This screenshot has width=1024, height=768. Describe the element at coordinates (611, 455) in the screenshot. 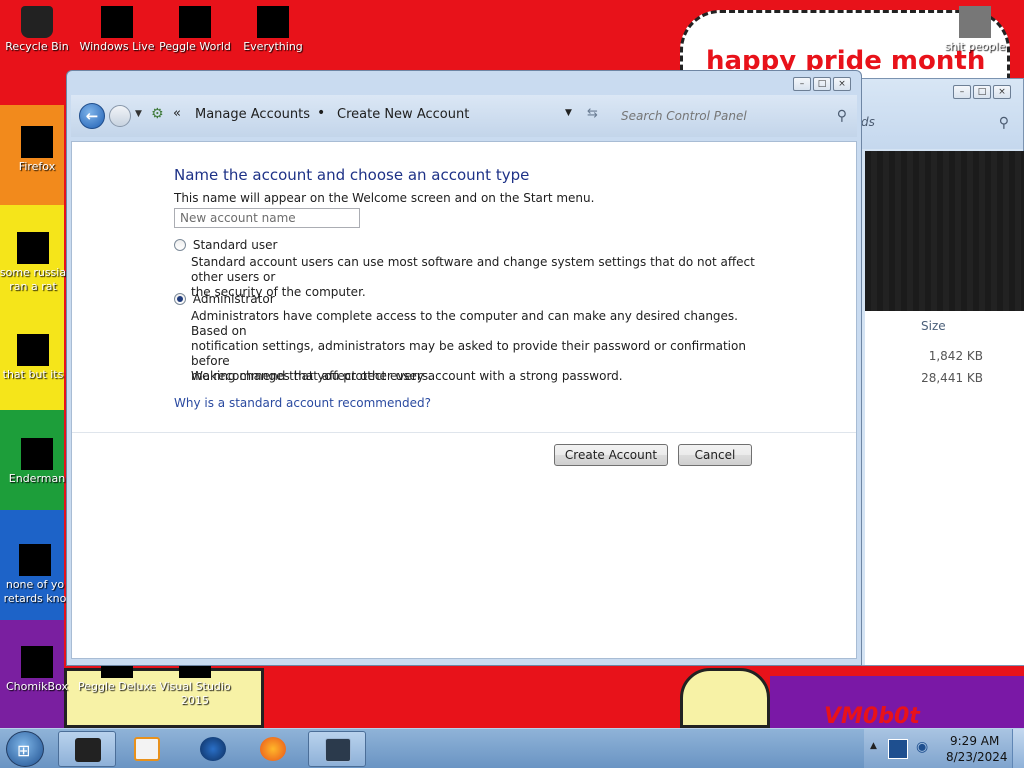

I see `create-account-button: Create Account` at that location.